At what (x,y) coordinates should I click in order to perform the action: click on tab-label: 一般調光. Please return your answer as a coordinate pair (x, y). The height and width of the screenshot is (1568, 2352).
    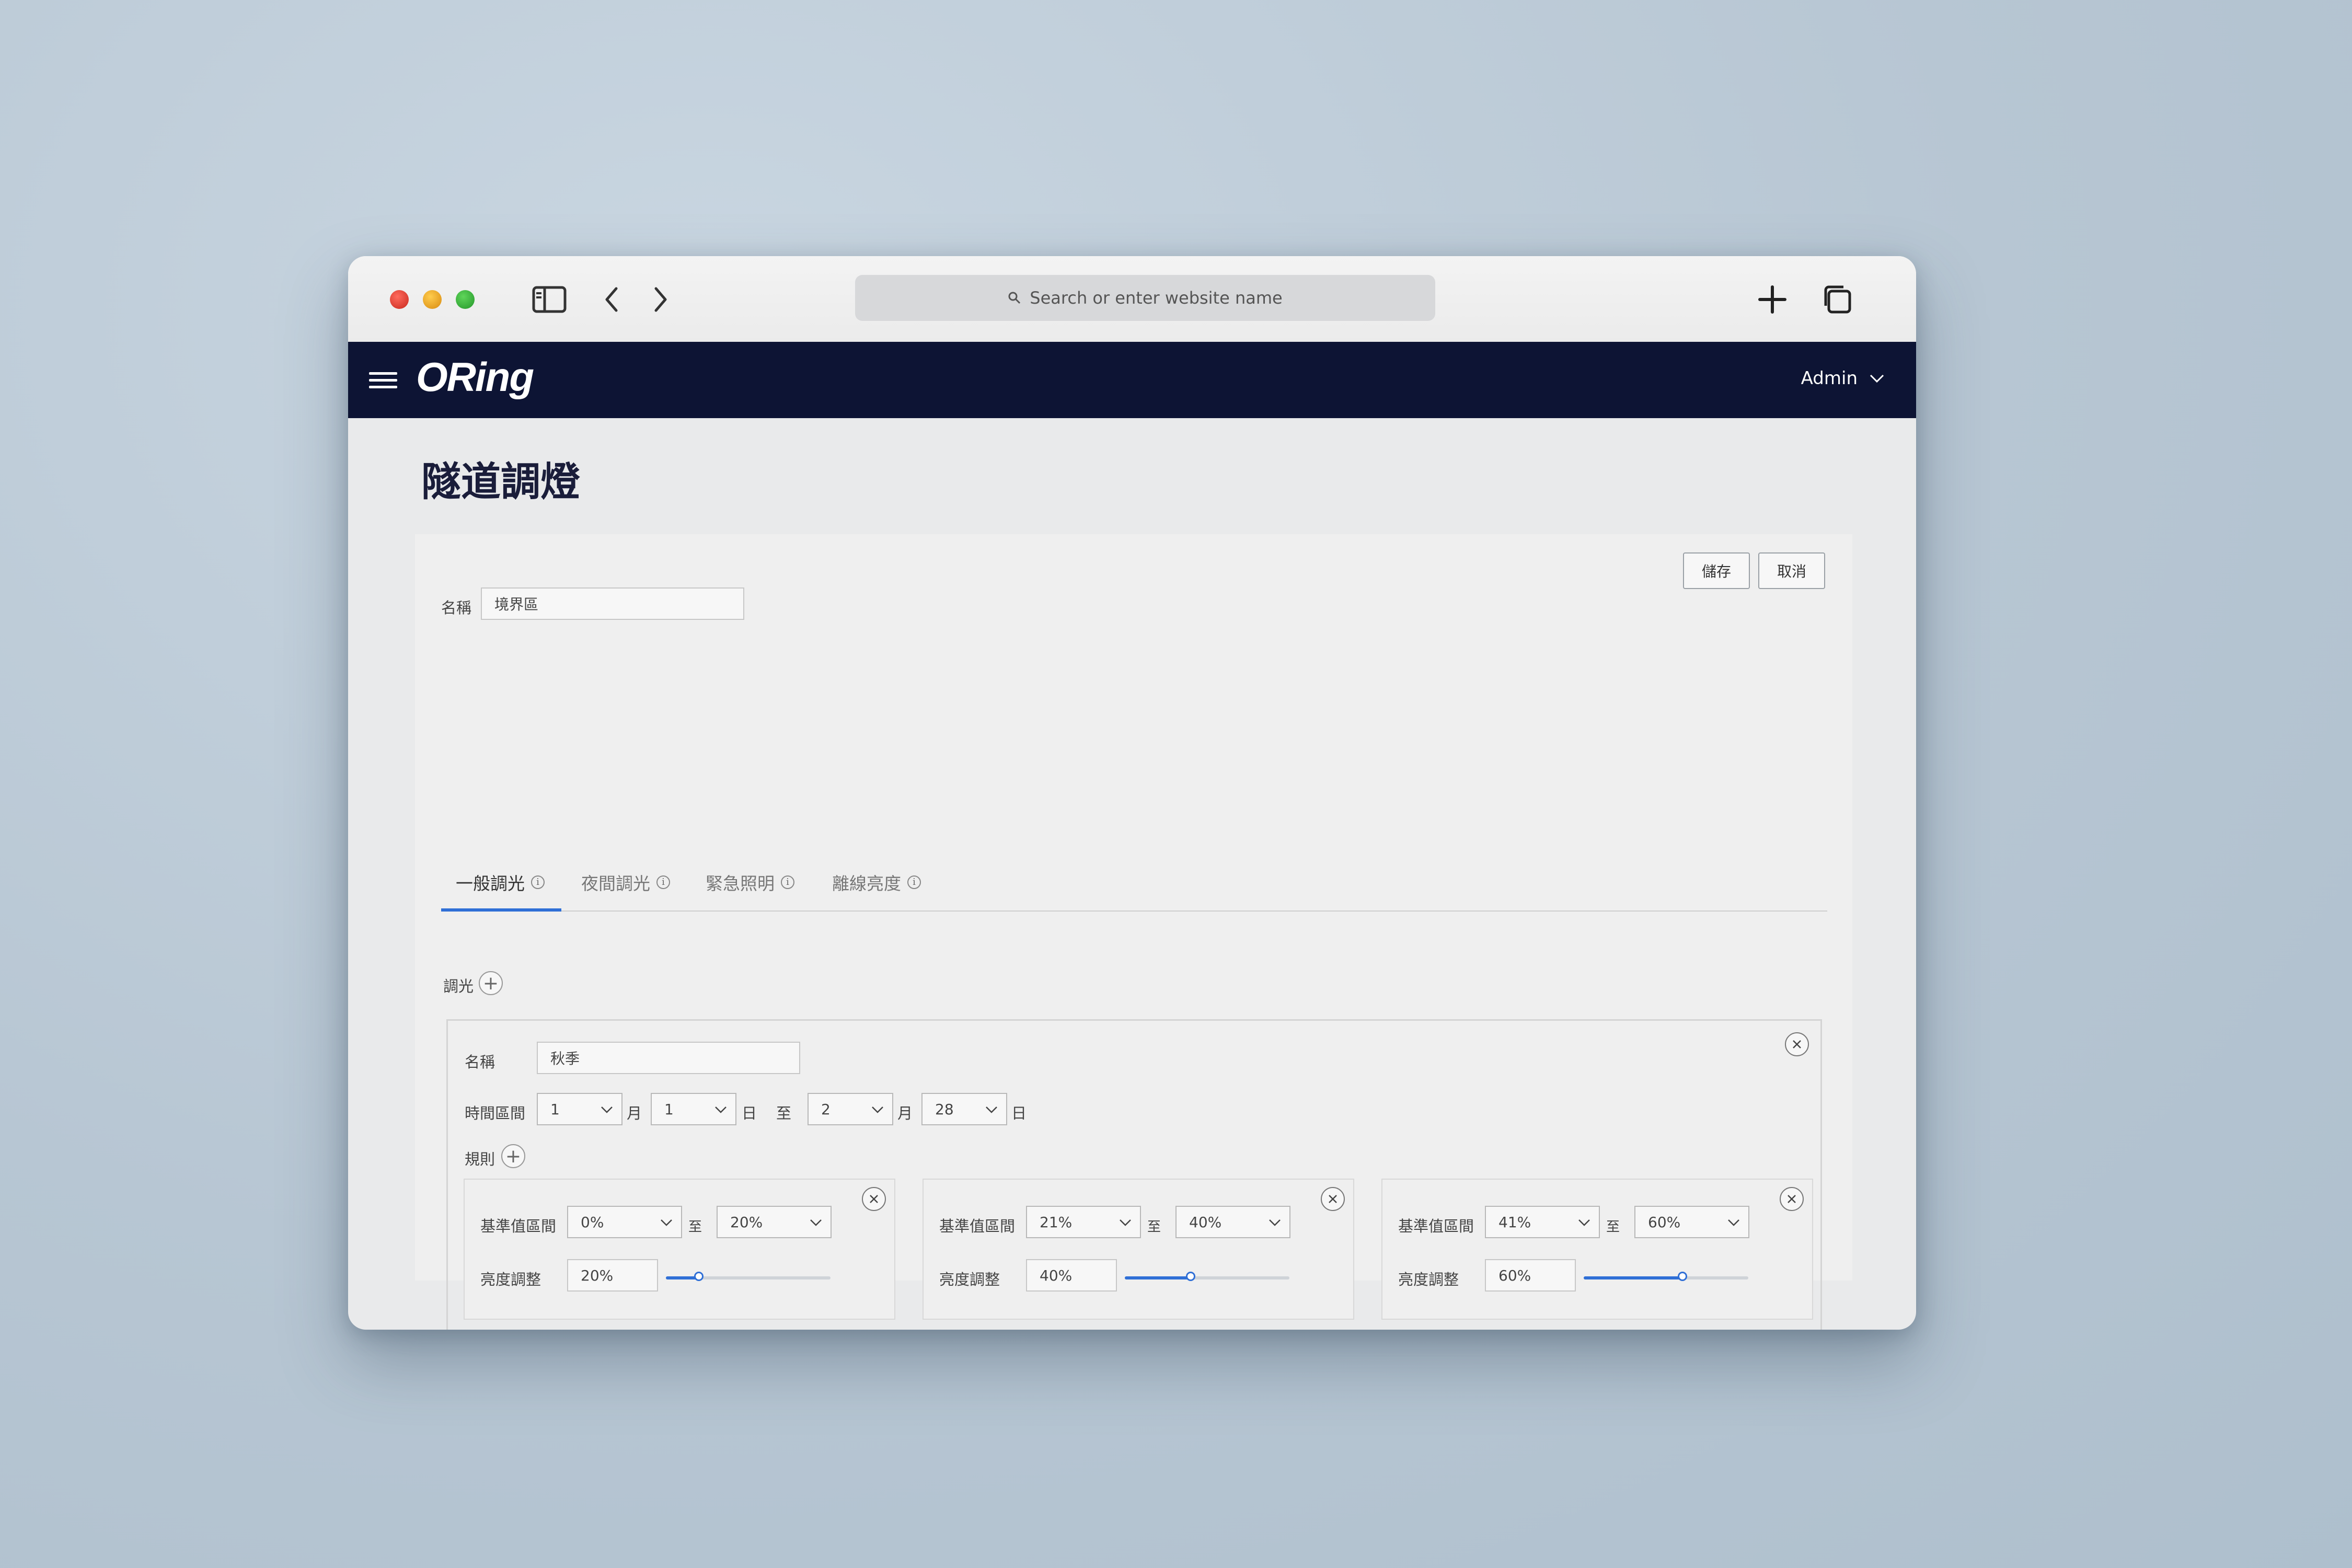
    Looking at the image, I should click on (490, 883).